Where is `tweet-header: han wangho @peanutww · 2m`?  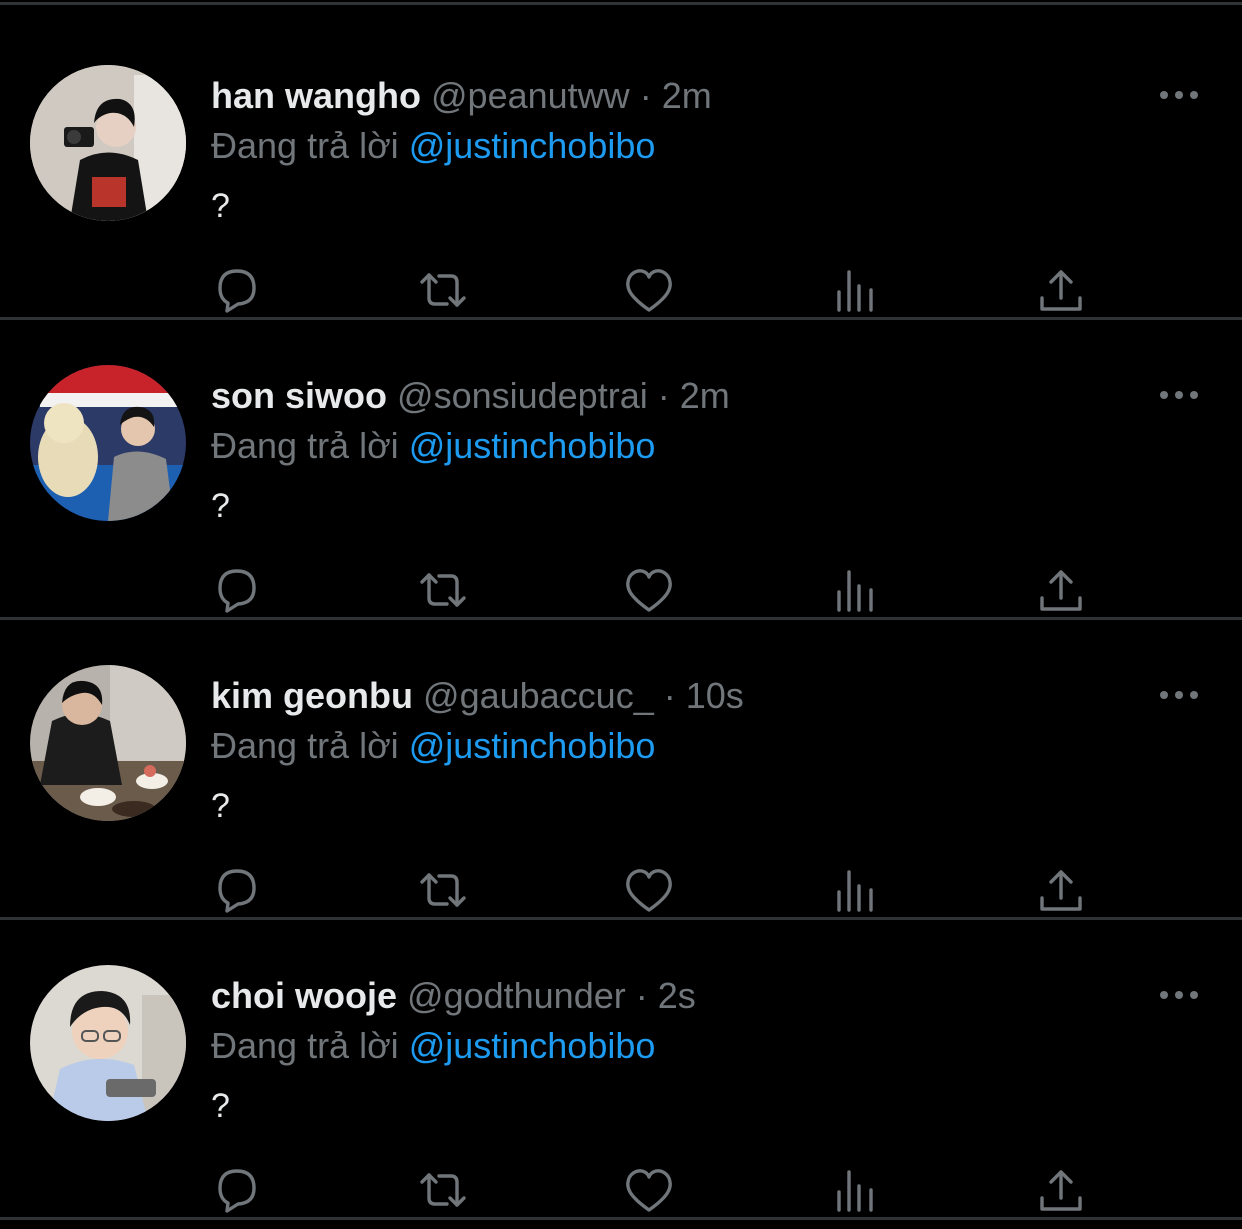
tweet-header: han wangho @peanutww · 2m is located at coordinates (461, 96).